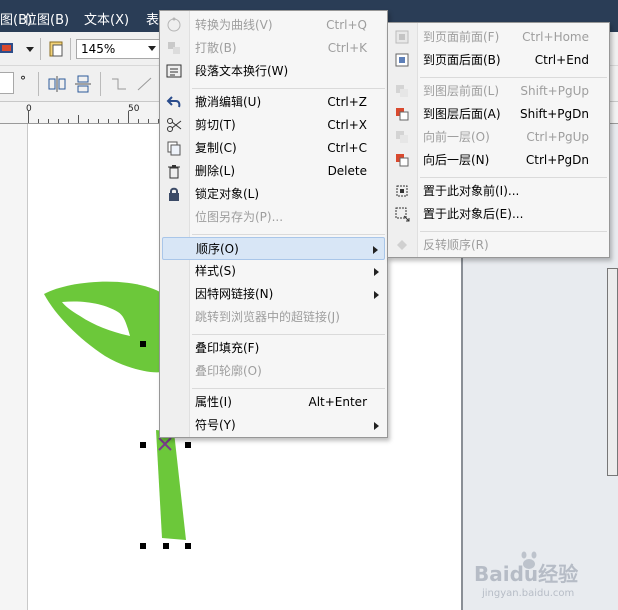 This screenshot has width=618, height=610. What do you see at coordinates (273, 102) in the screenshot?
I see `menu-item-undo: 撤消编辑(U) Ctrl+Z` at bounding box center [273, 102].